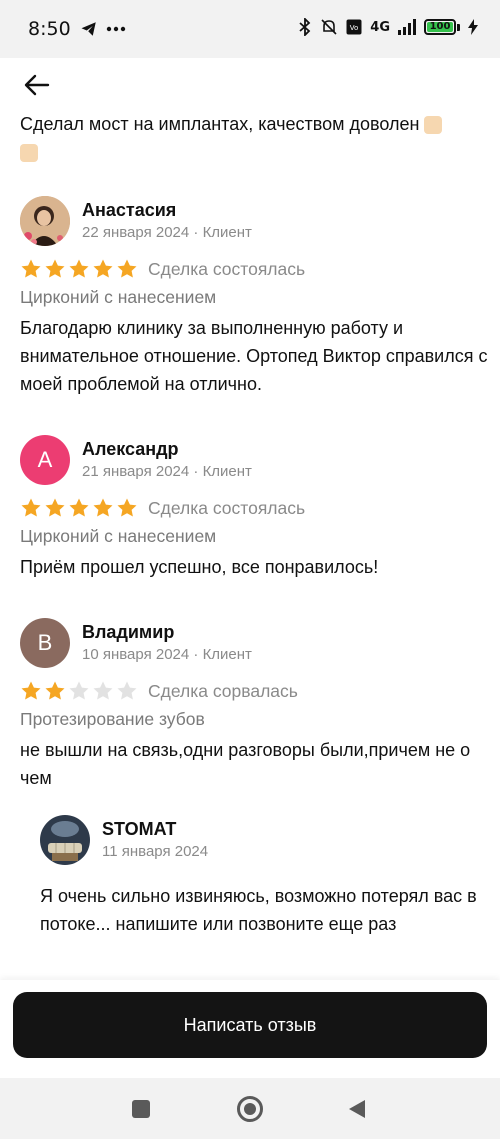  Describe the element at coordinates (442, 27) in the screenshot. I see `battery-icon: 100` at that location.